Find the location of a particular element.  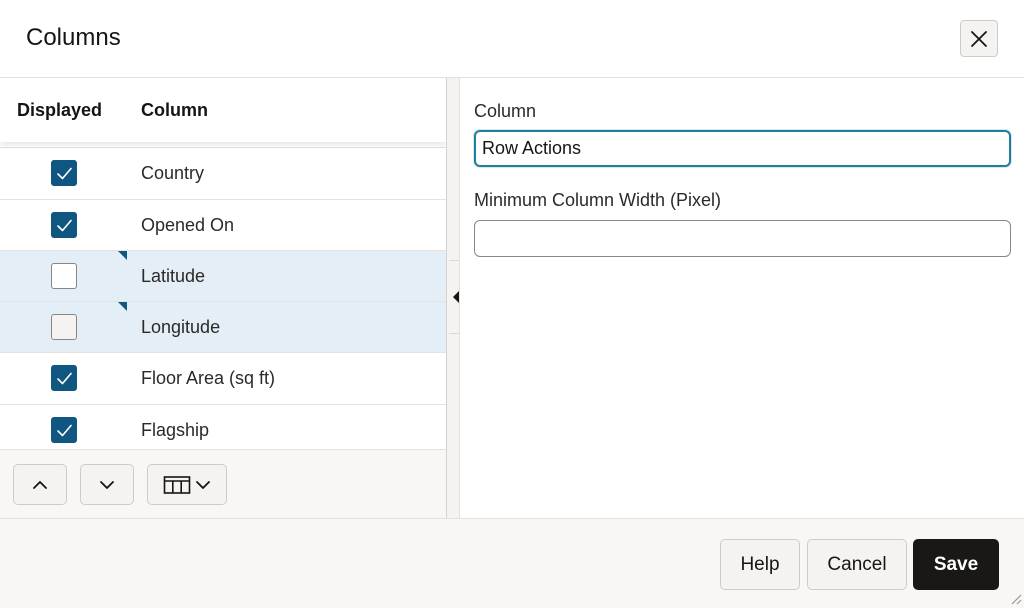

resize-grip-icon is located at coordinates (1015, 598).